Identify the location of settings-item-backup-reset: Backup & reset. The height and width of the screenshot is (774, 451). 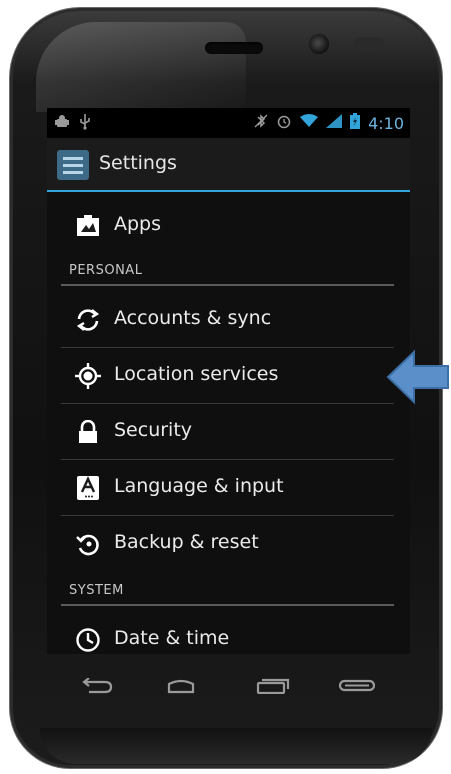
(227, 544).